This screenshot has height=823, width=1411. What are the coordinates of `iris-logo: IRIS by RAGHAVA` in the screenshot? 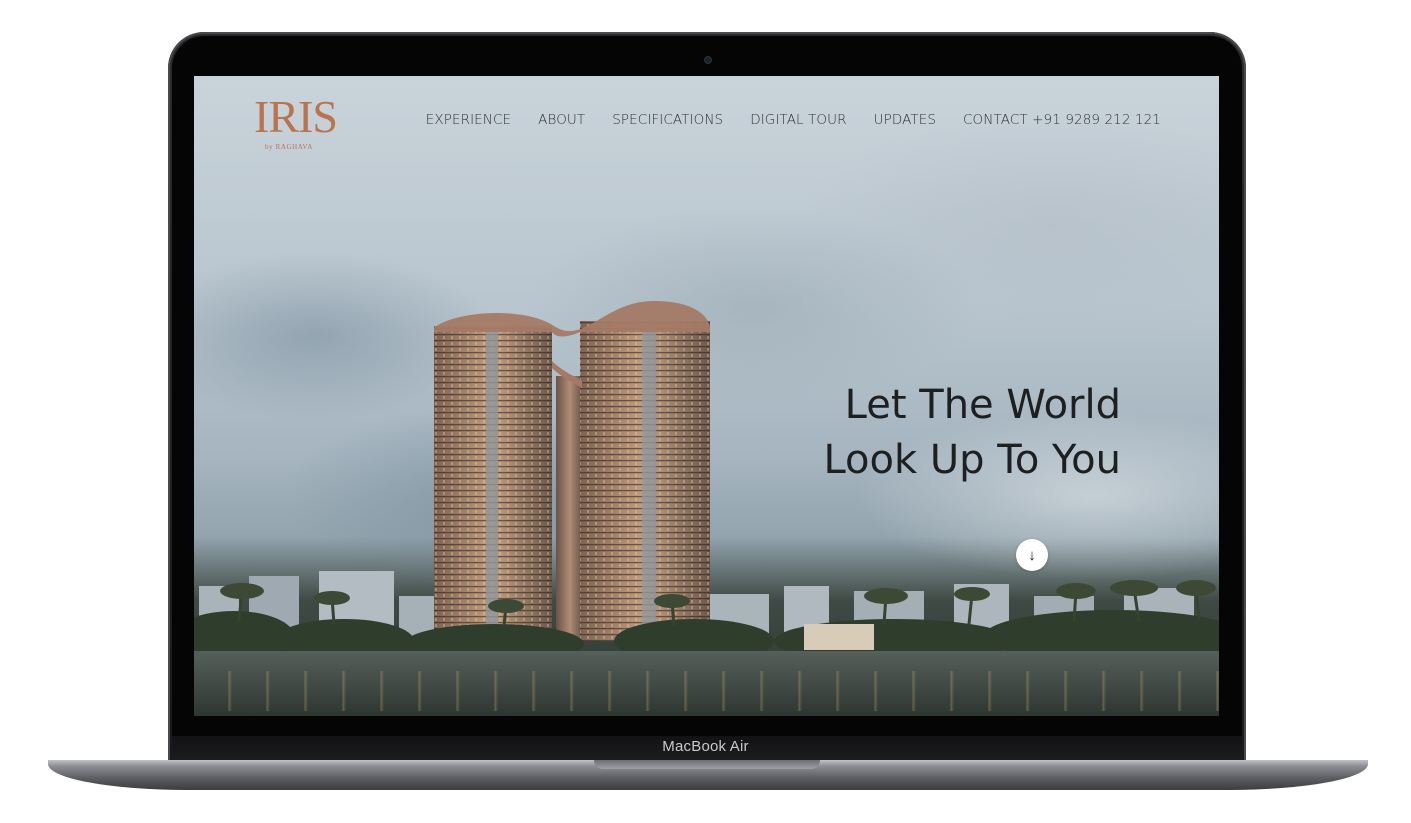 It's located at (296, 122).